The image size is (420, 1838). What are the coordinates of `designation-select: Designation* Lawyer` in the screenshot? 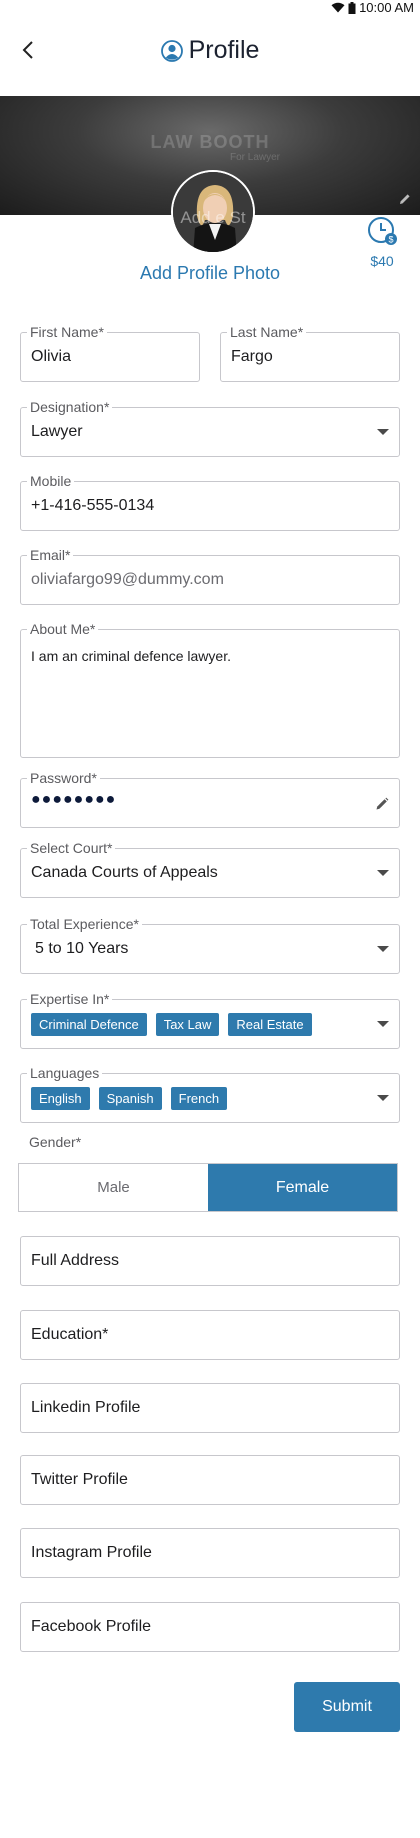 It's located at (210, 428).